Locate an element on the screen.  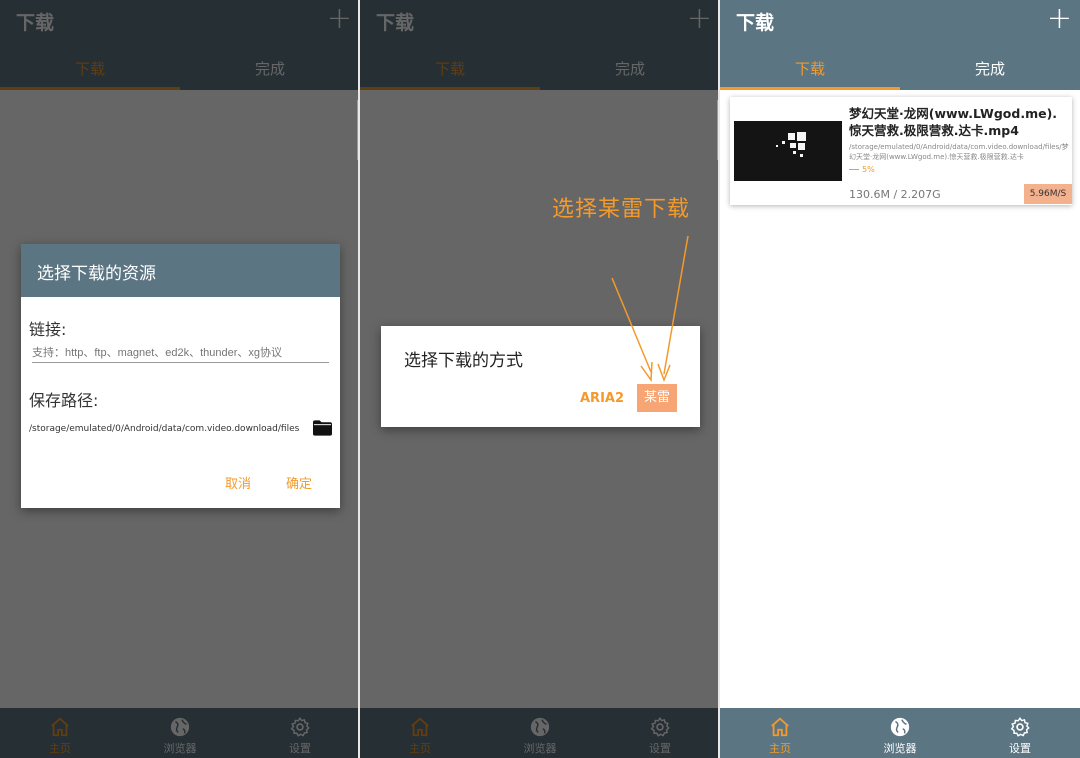
method-dialog: 选择下载的方式 ARIA2 某雷 is located at coordinates (540, 376).